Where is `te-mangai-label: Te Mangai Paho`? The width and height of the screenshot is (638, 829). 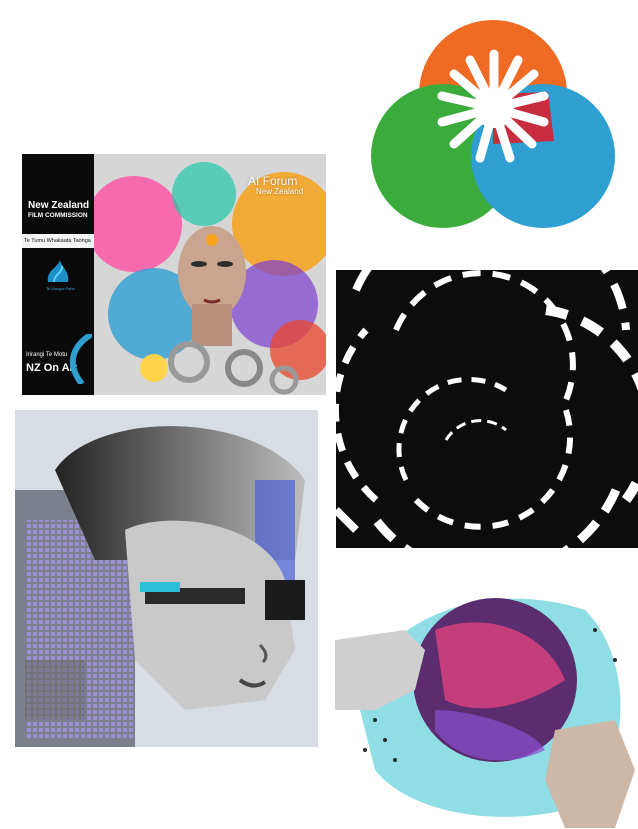
te-mangai-label: Te Mangai Paho is located at coordinates (60, 288).